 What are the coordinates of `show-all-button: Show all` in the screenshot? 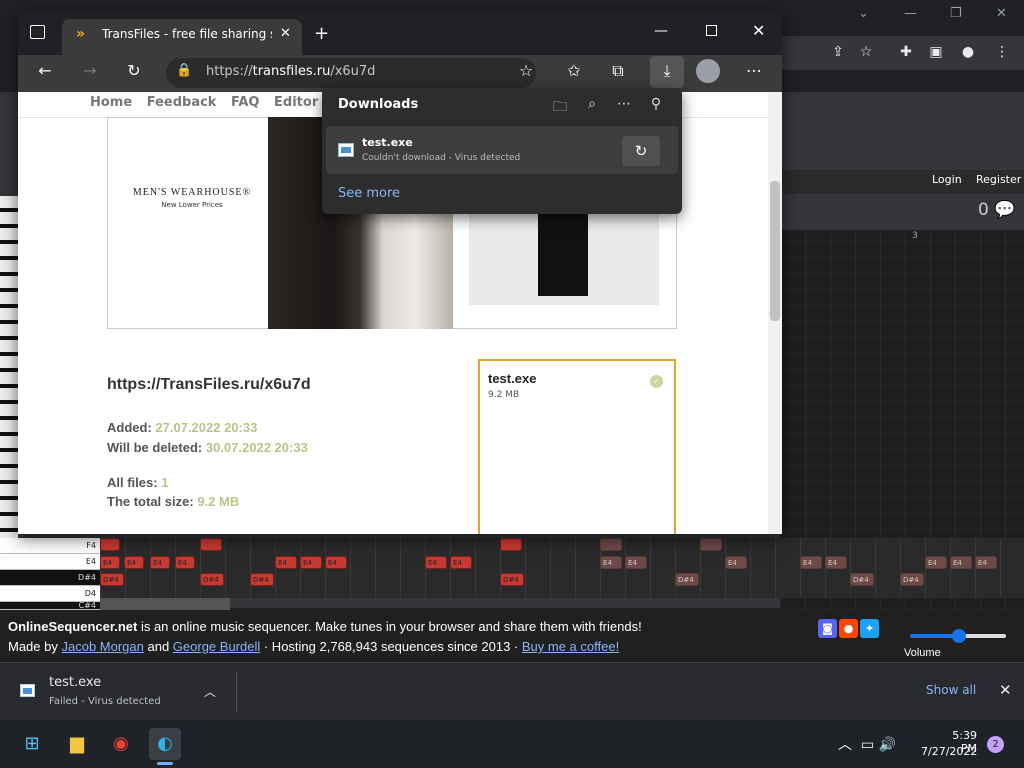 It's located at (951, 690).